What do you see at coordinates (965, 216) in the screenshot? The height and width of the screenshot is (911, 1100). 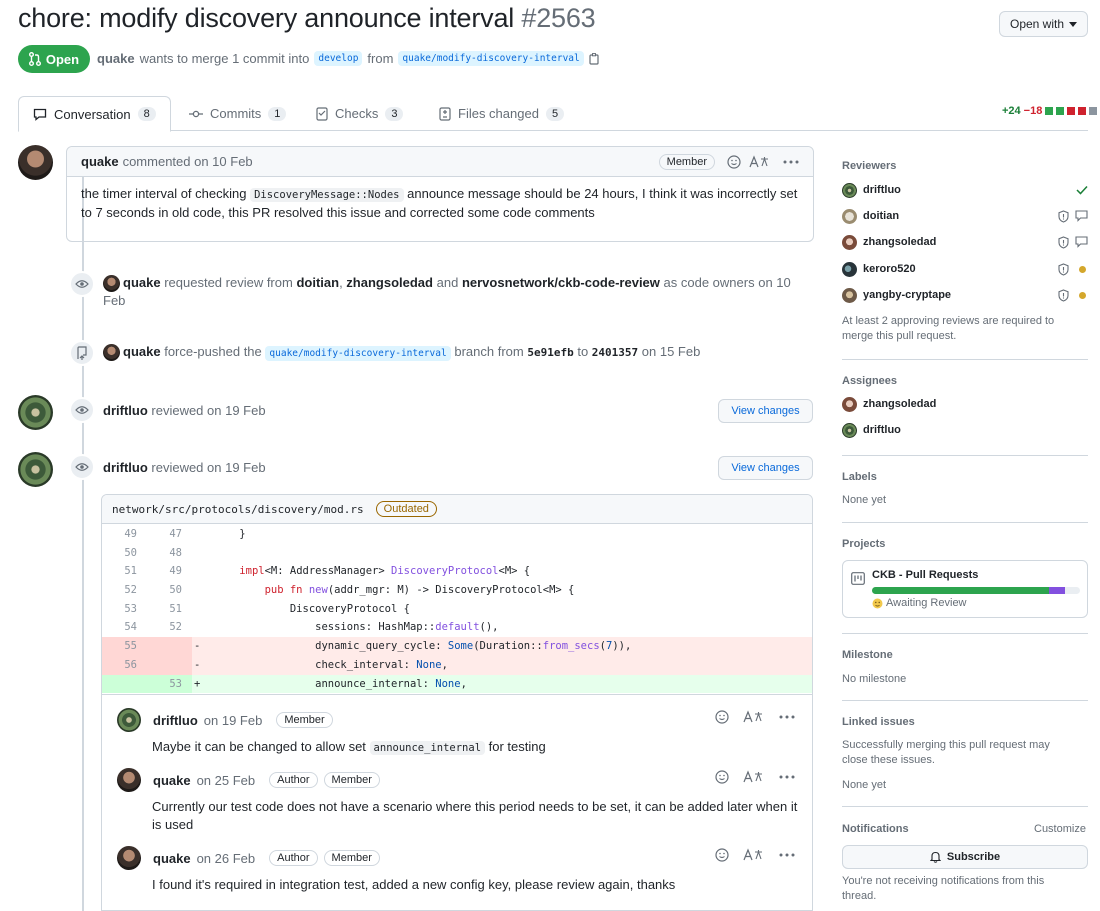 I see `reviewer-row: doitian` at bounding box center [965, 216].